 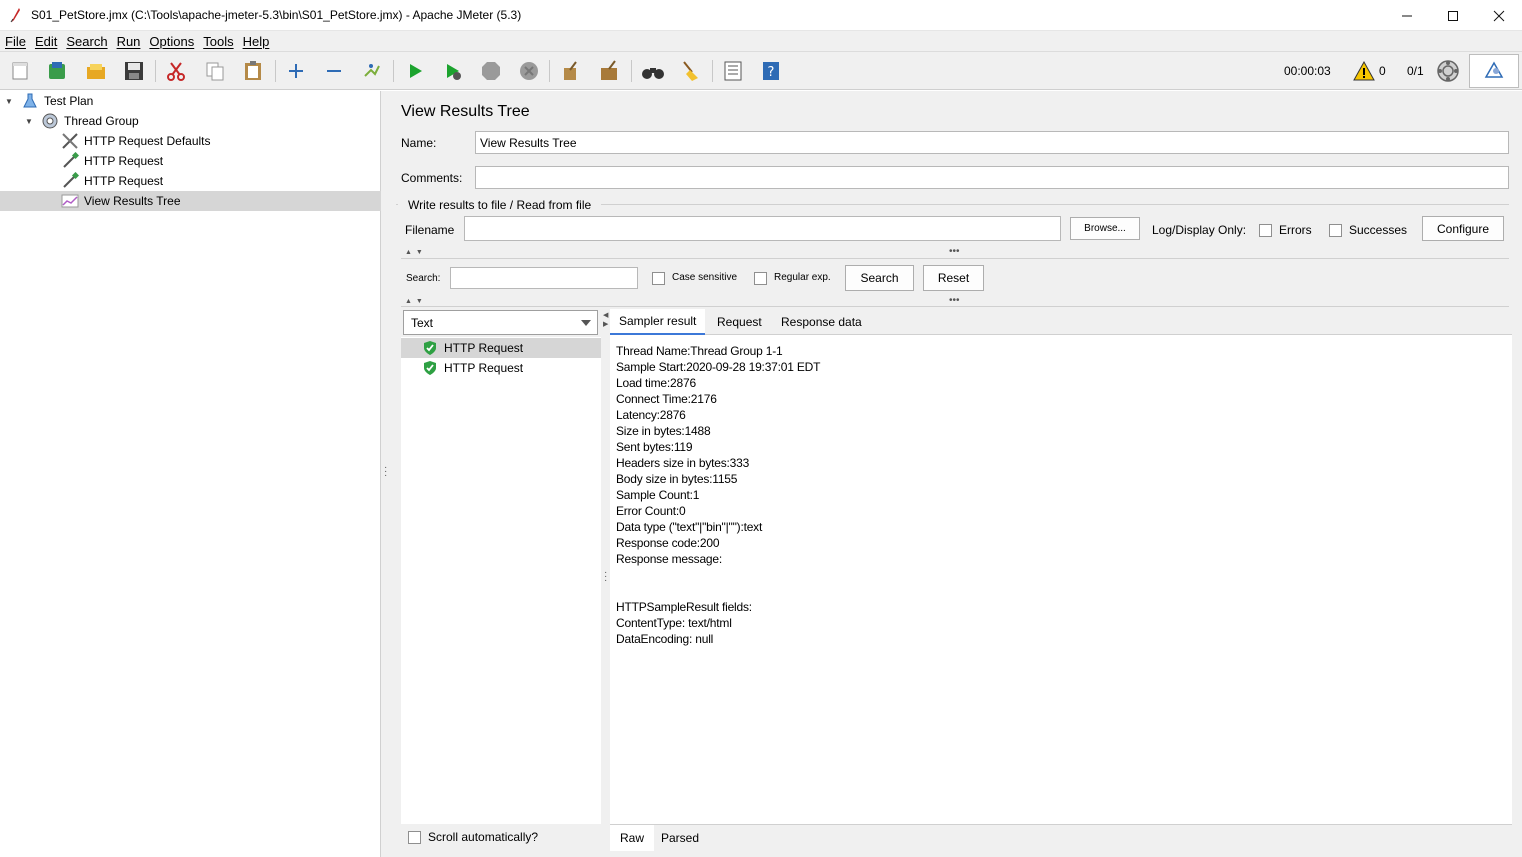 What do you see at coordinates (256, 41) in the screenshot?
I see `menu-help: Help` at bounding box center [256, 41].